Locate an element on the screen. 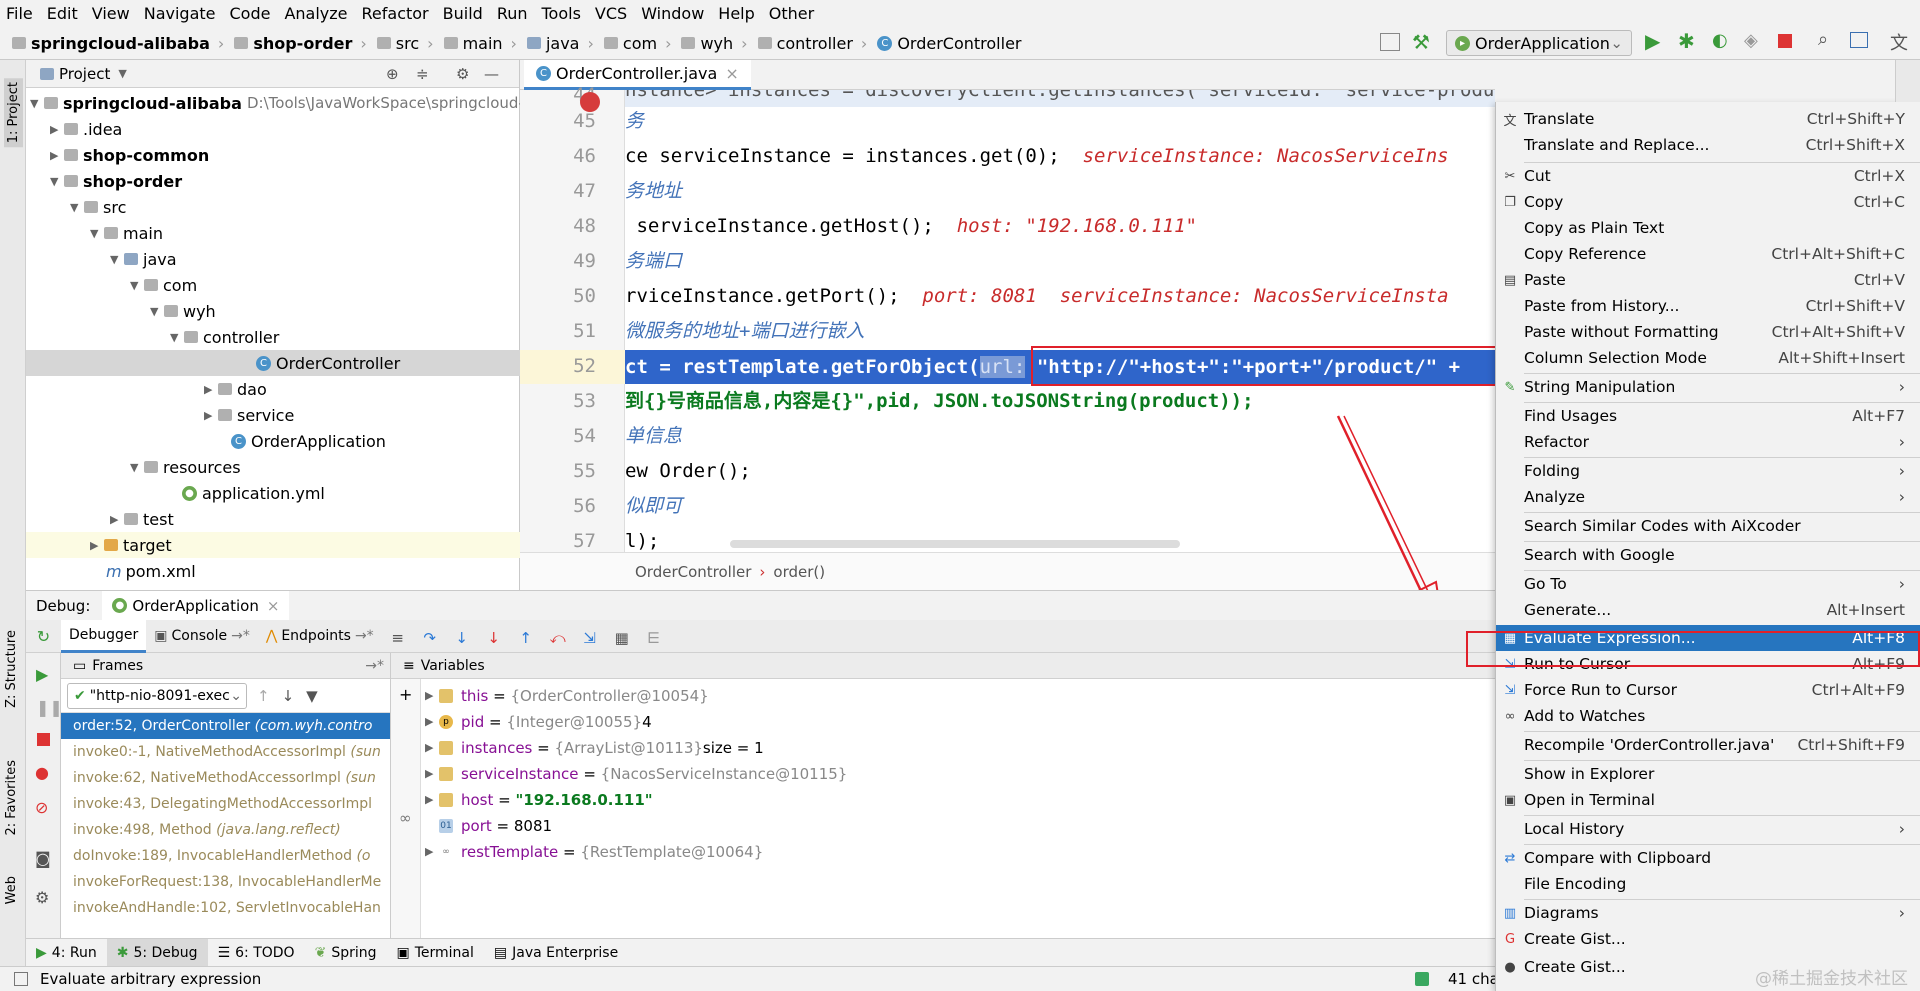 The height and width of the screenshot is (991, 1920). menu-item-cut: ✂ Cut Ctrl+X is located at coordinates (1708, 176).